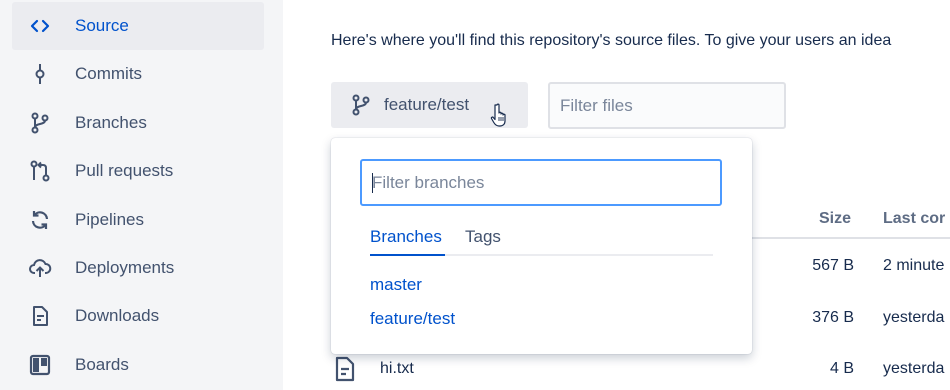 The height and width of the screenshot is (390, 950). I want to click on sidebar-item-pipelines: Pipelines, so click(138, 220).